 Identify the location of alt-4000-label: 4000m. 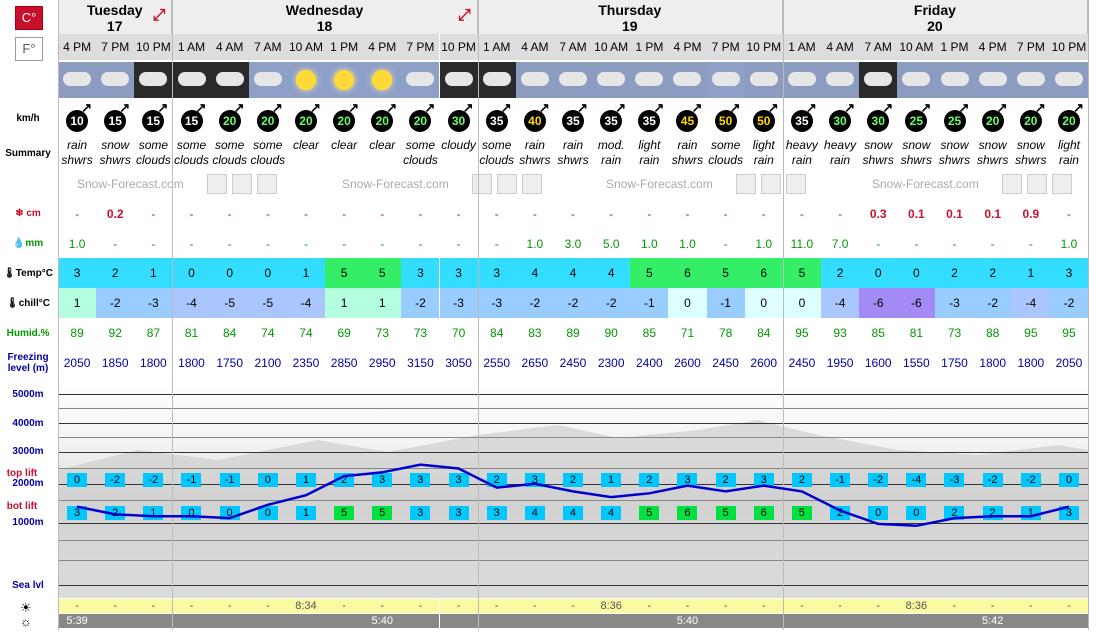
(28, 423).